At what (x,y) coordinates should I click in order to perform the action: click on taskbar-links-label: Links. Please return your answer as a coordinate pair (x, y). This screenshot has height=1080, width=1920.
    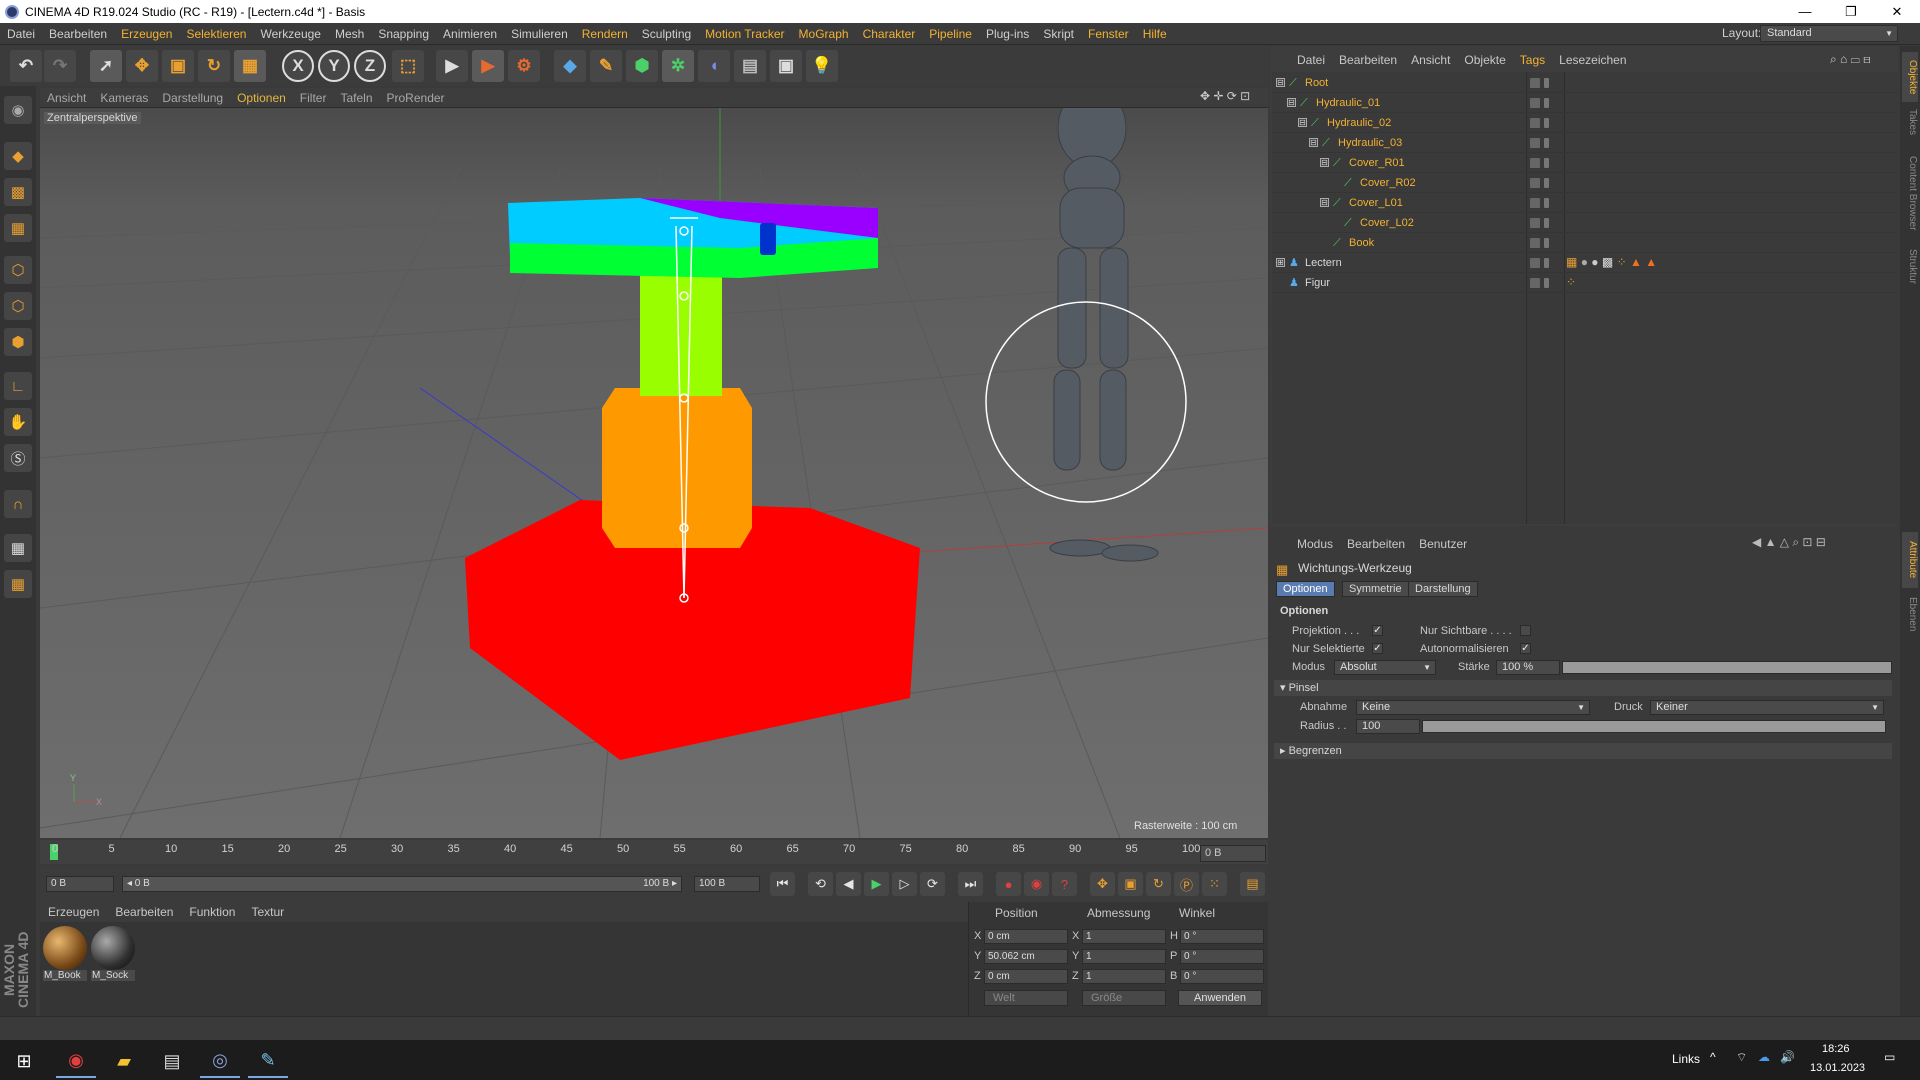
    Looking at the image, I should click on (1686, 1059).